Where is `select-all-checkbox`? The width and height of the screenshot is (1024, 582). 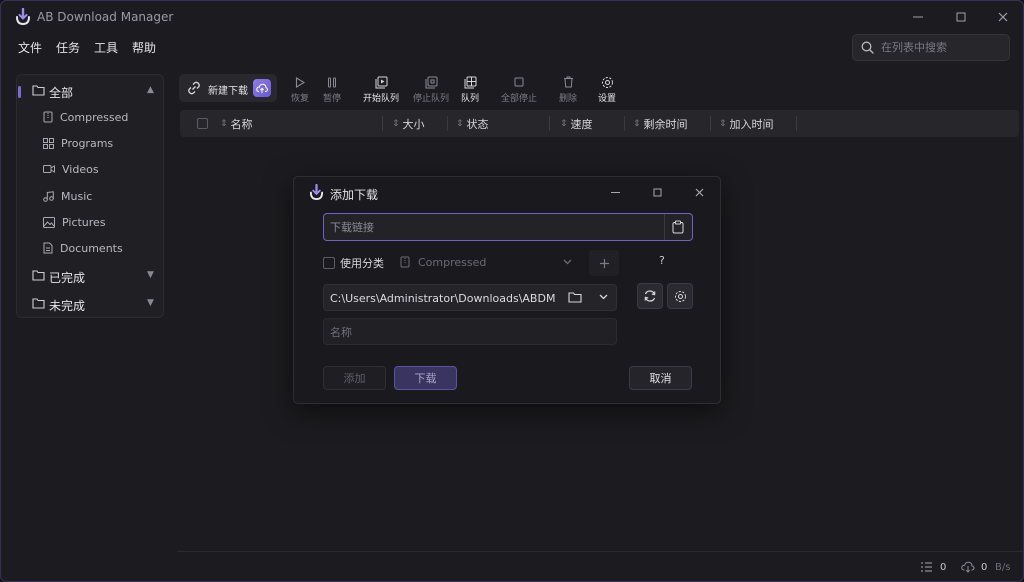
select-all-checkbox is located at coordinates (202, 123).